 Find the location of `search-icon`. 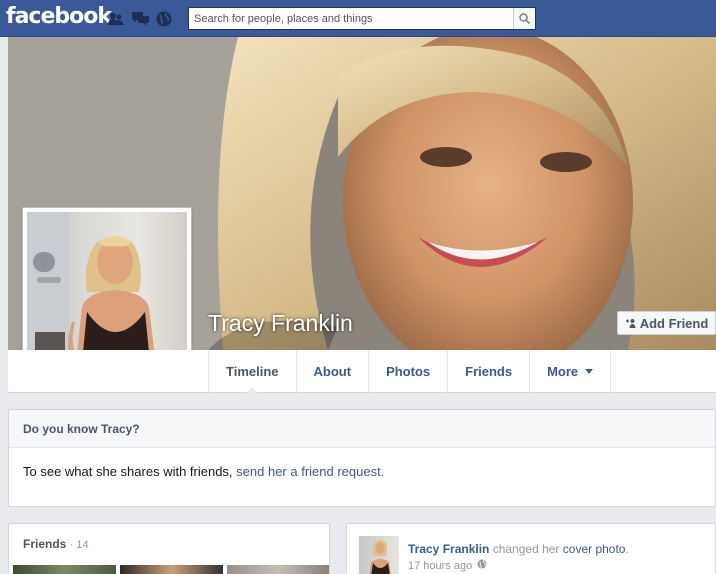

search-icon is located at coordinates (524, 18).